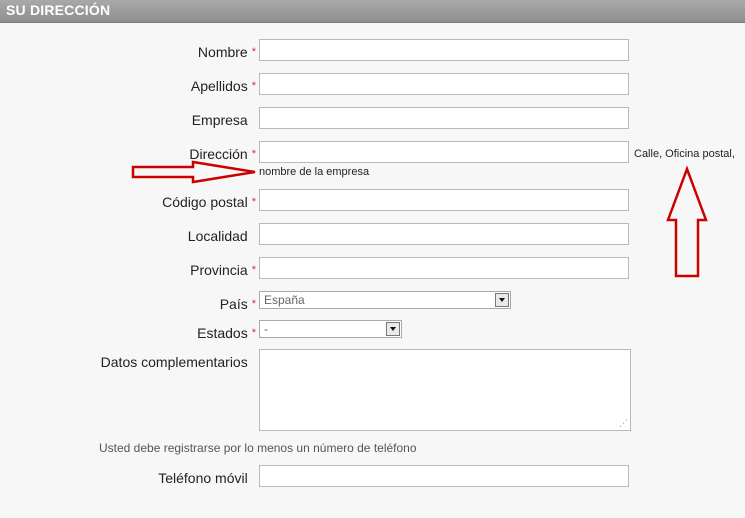 This screenshot has height=518, width=745. I want to click on localidad-label-text: Localidad, so click(217, 236).